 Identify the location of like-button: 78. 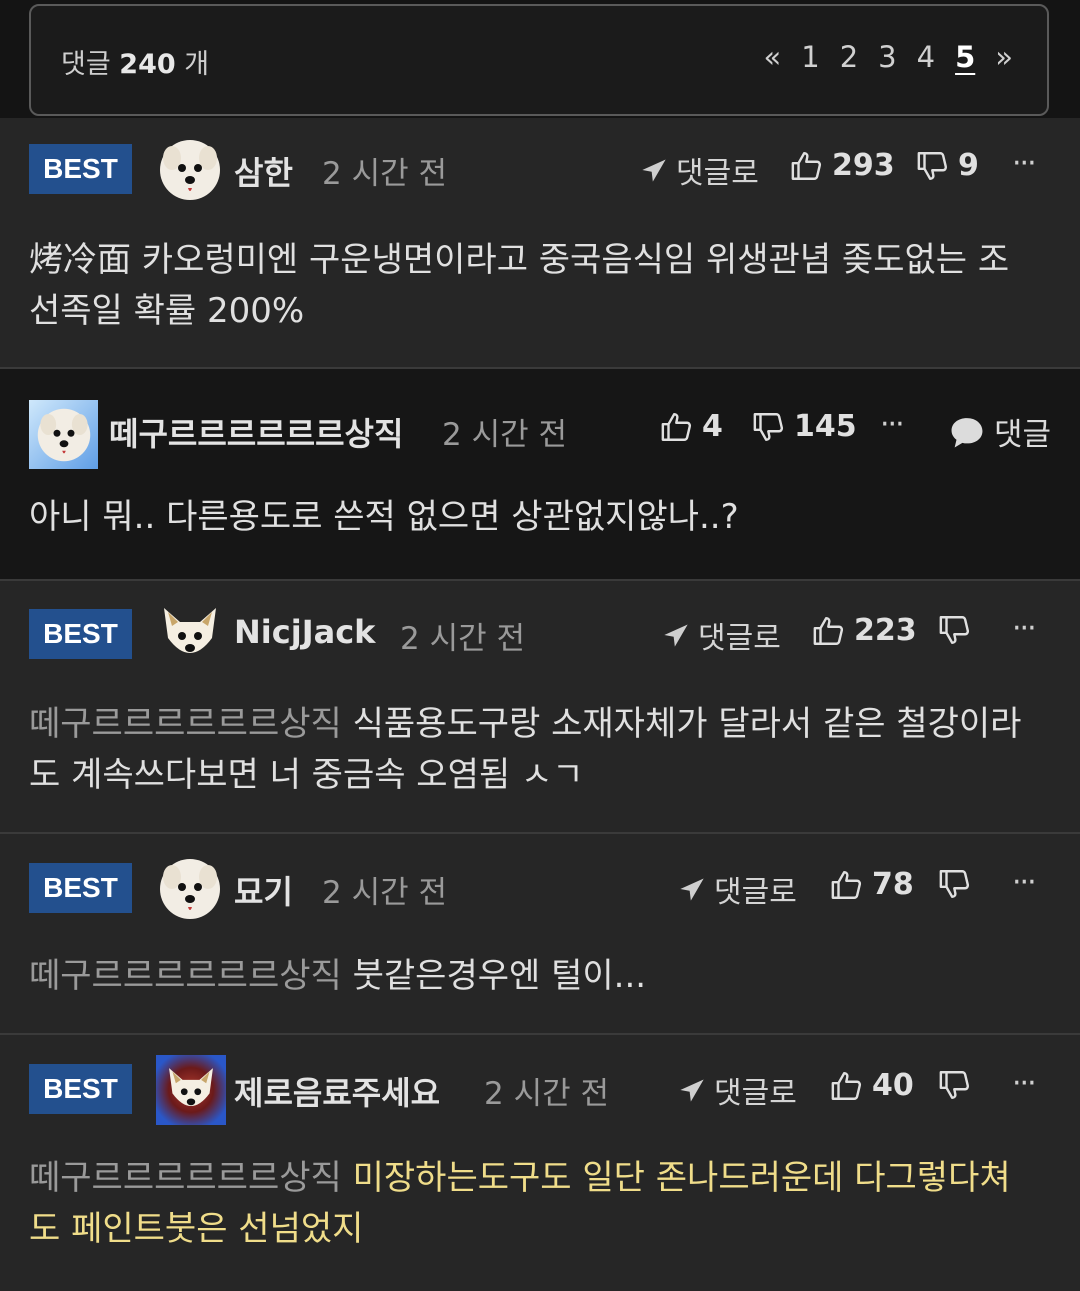
(872, 884).